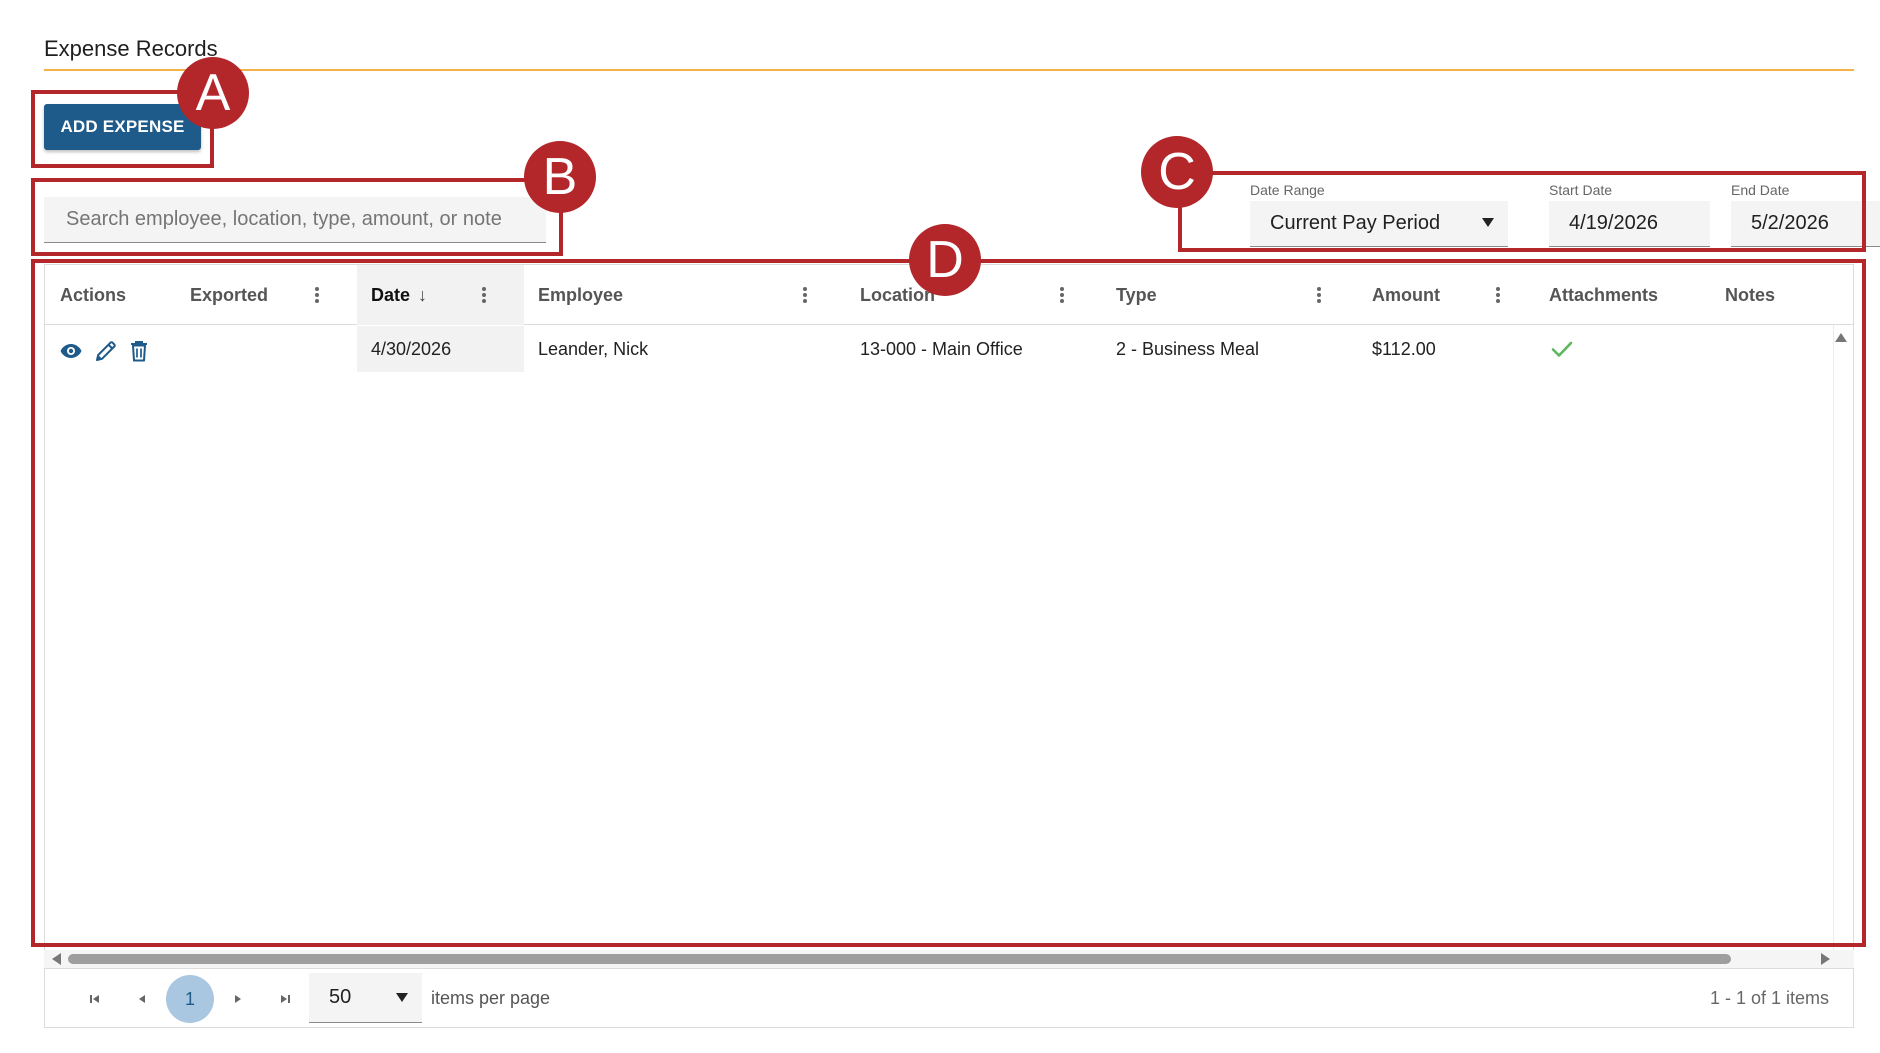  I want to click on page-size-label: items per page, so click(491, 998).